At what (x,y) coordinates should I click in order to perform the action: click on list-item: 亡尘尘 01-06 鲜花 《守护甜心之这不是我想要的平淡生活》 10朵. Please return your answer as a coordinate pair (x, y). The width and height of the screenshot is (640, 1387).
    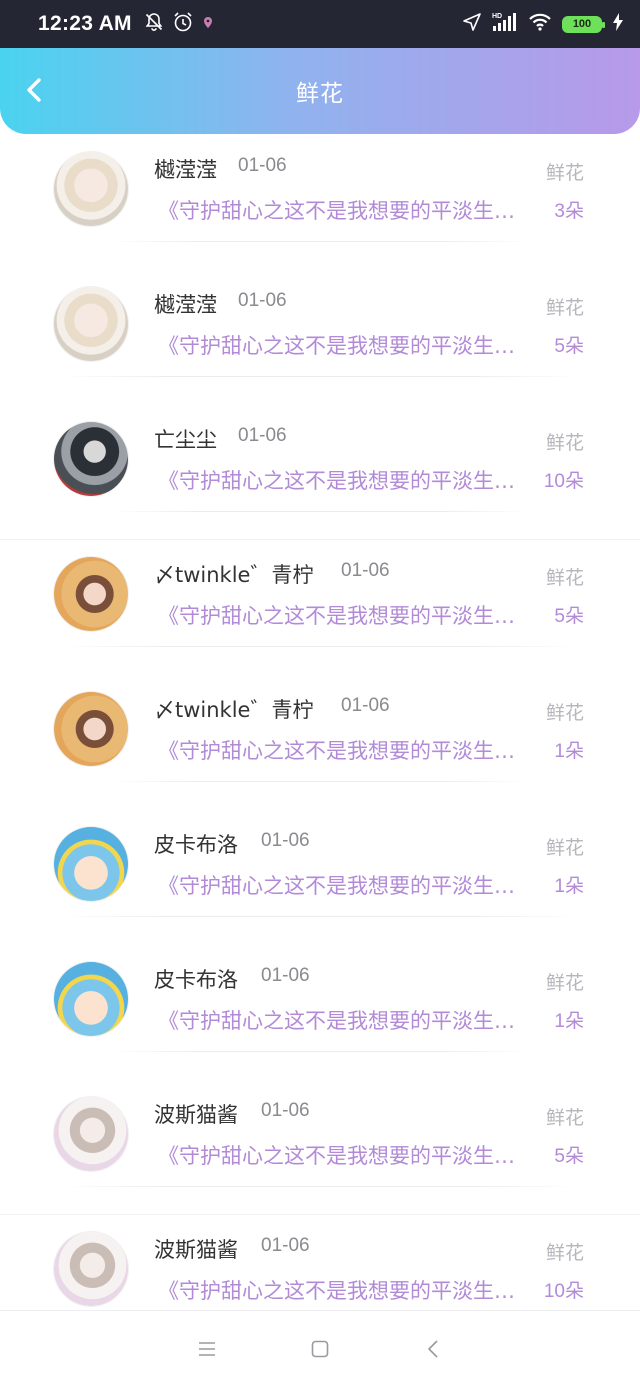
    Looking at the image, I should click on (320, 471).